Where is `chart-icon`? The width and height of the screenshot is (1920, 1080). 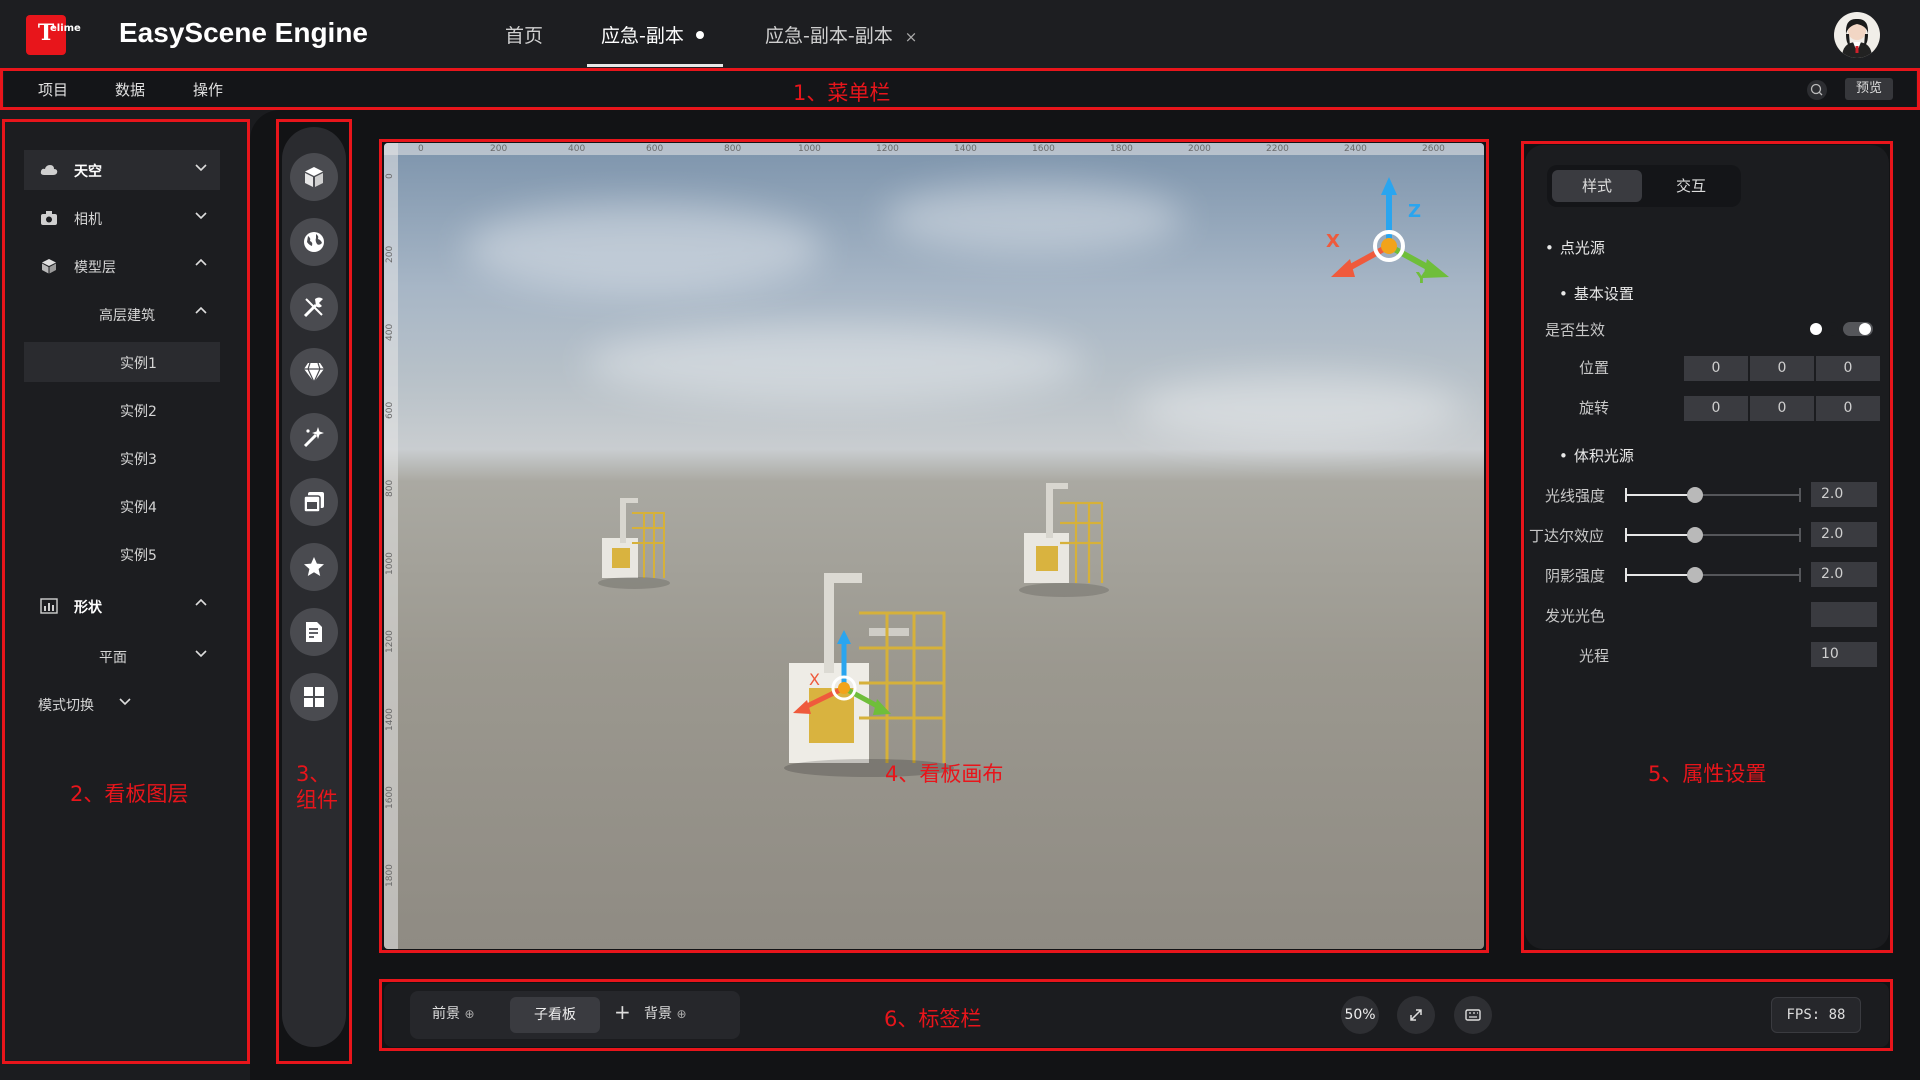
chart-icon is located at coordinates (49, 606).